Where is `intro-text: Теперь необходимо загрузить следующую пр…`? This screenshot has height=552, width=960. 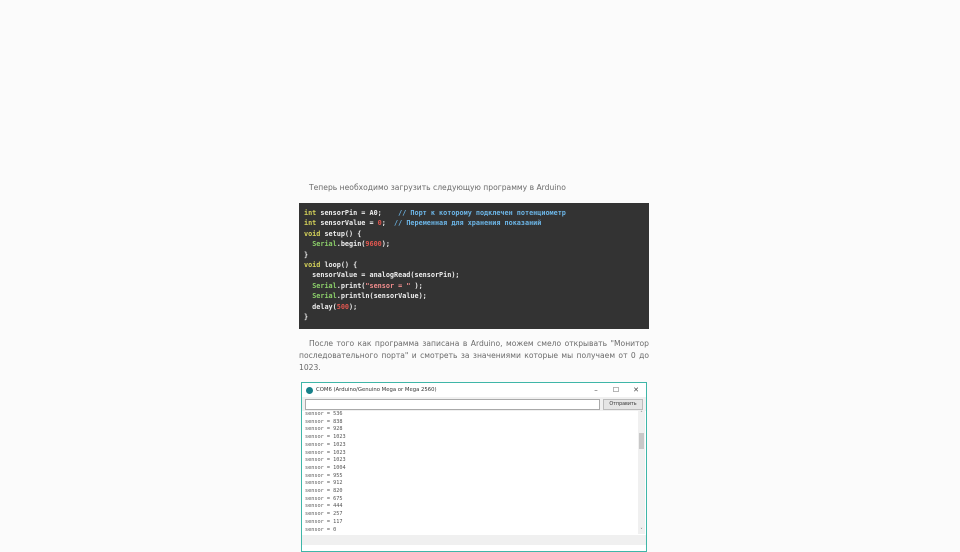 intro-text: Теперь необходимо загрузить следующую пр… is located at coordinates (437, 187).